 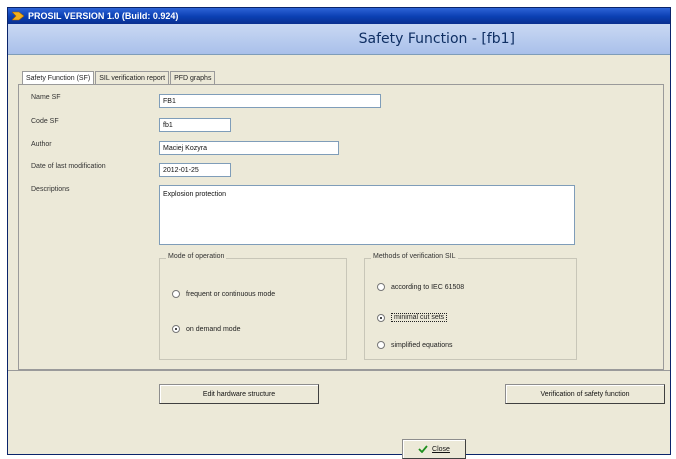 I want to click on radio-minimal-cut-sets: minimal cut sets, so click(x=412, y=317).